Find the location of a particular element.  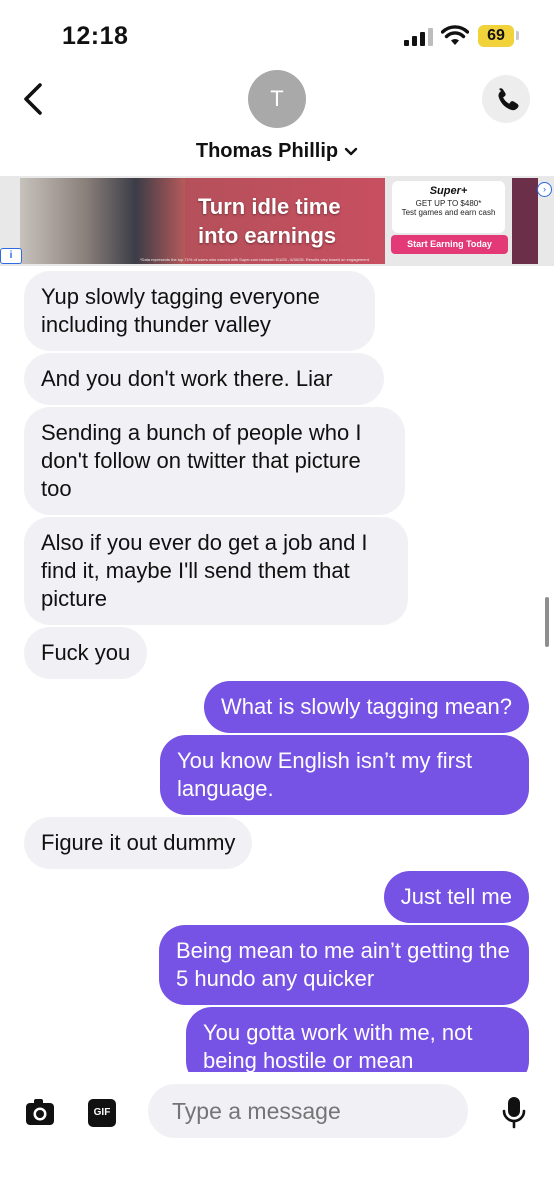

battery-cap is located at coordinates (517, 35).